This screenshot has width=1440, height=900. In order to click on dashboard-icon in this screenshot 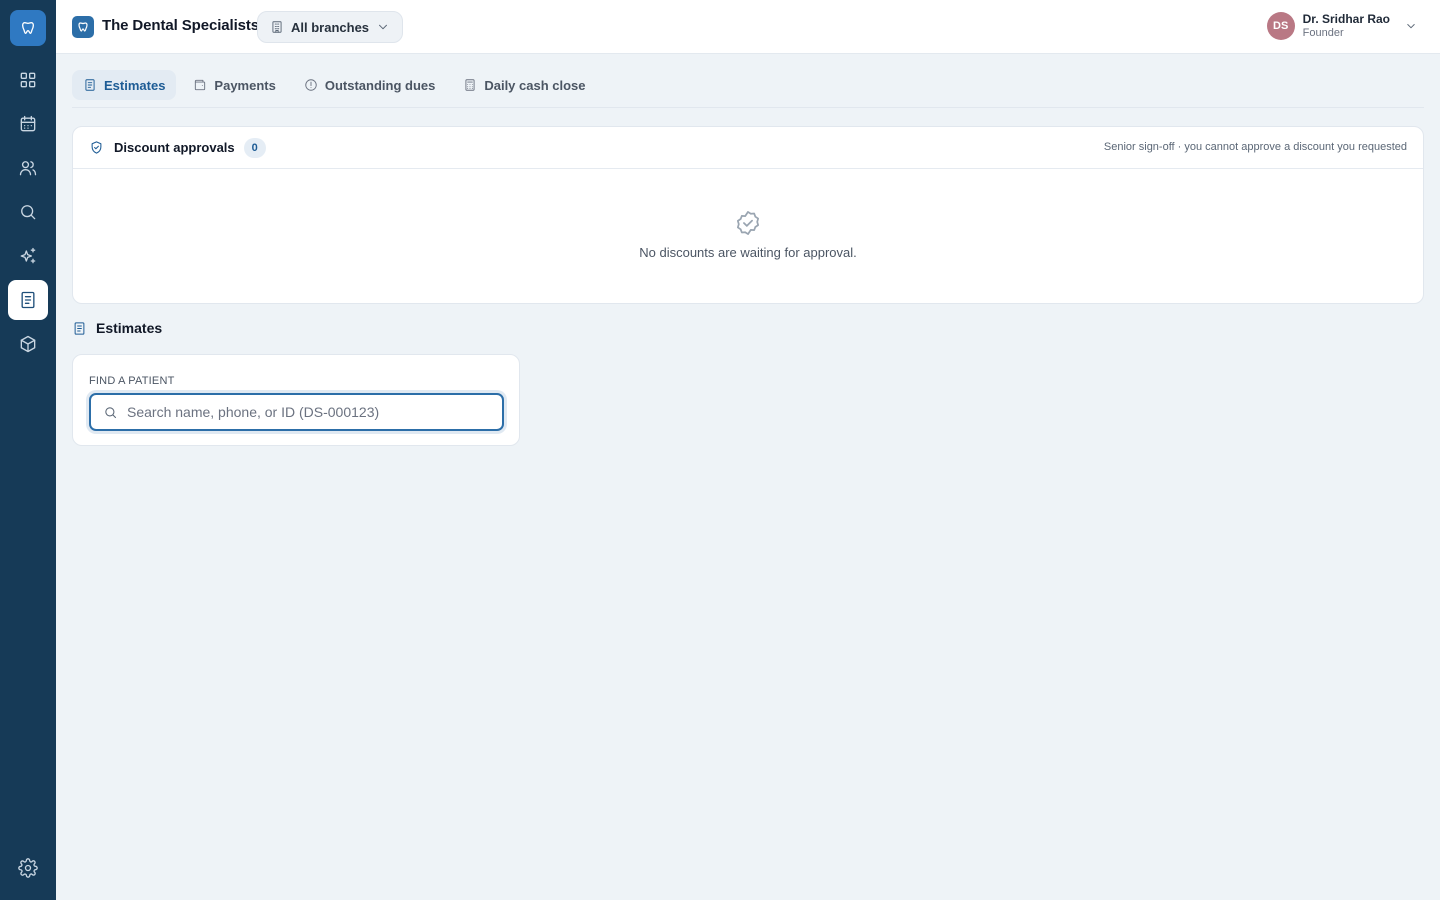, I will do `click(28, 80)`.